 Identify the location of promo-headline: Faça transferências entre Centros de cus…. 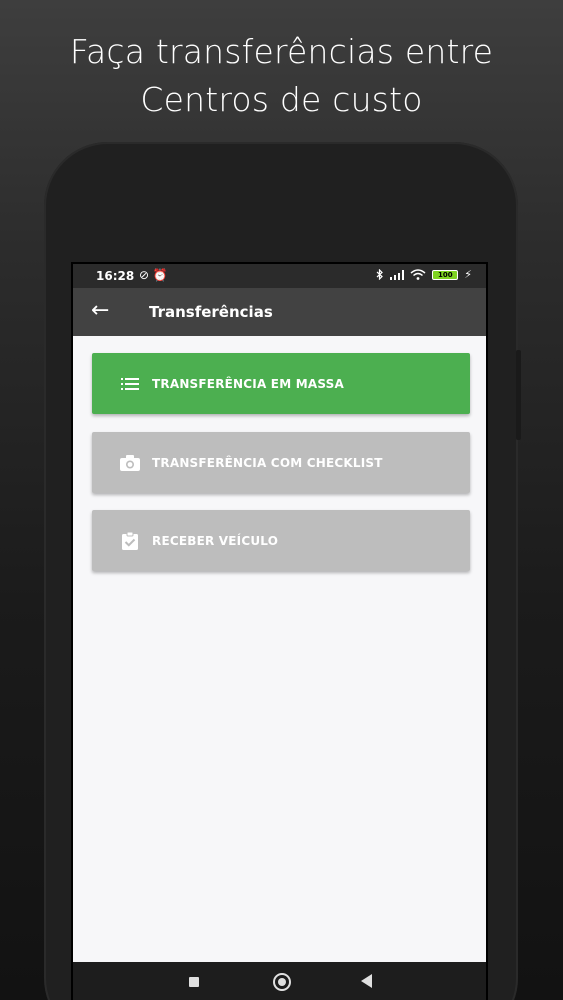
(281, 76).